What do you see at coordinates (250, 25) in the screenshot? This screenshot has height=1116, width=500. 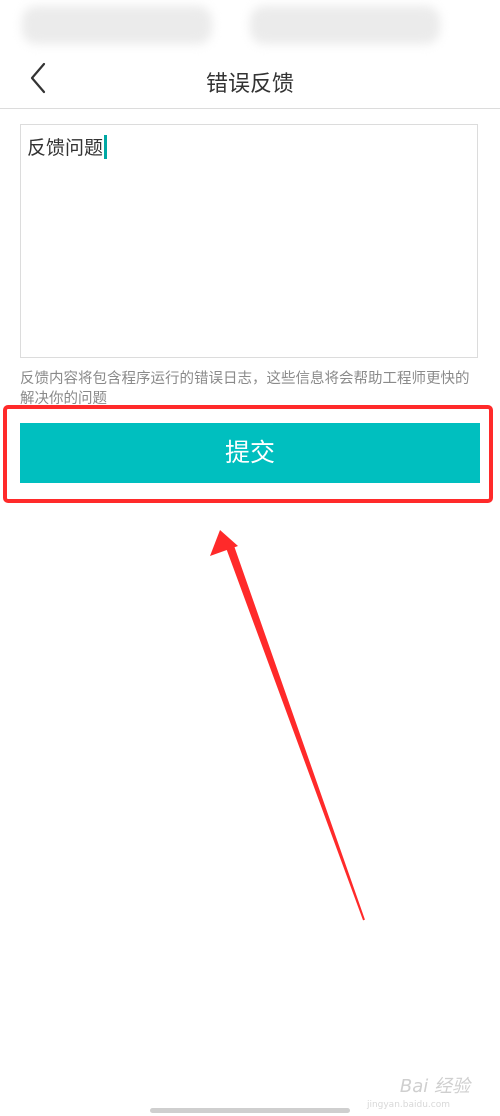 I see `status-bar-blurred` at bounding box center [250, 25].